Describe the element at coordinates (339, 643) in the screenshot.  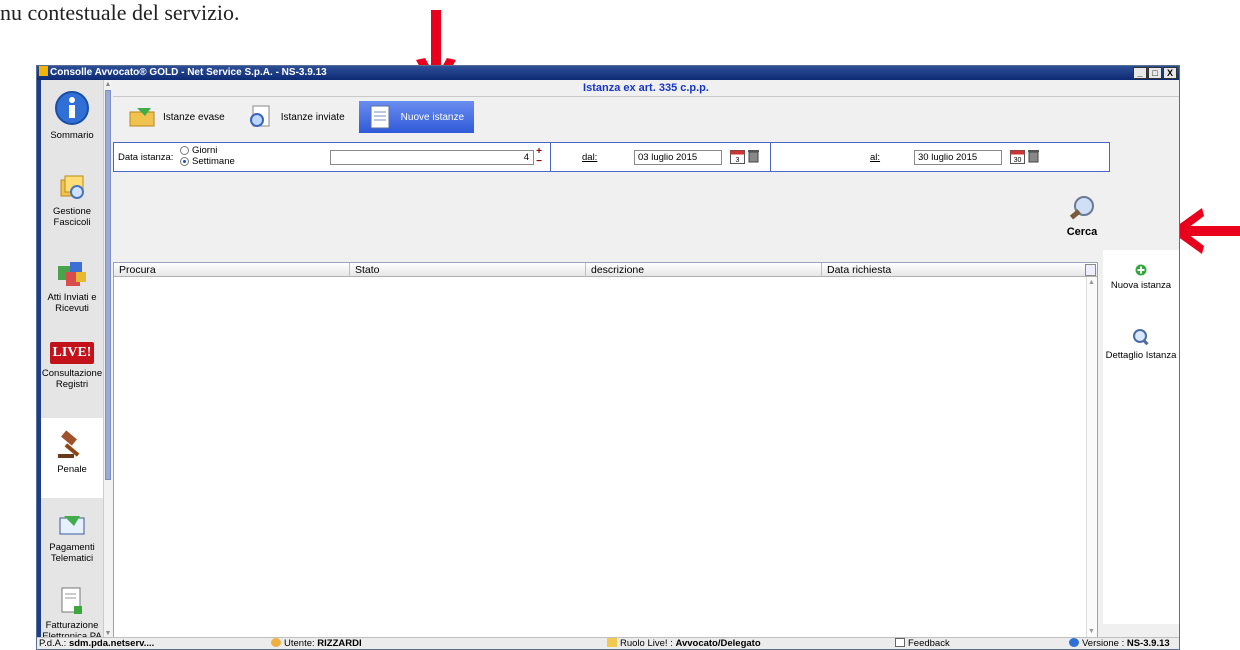
I see `user-value: RIZZARDI` at that location.